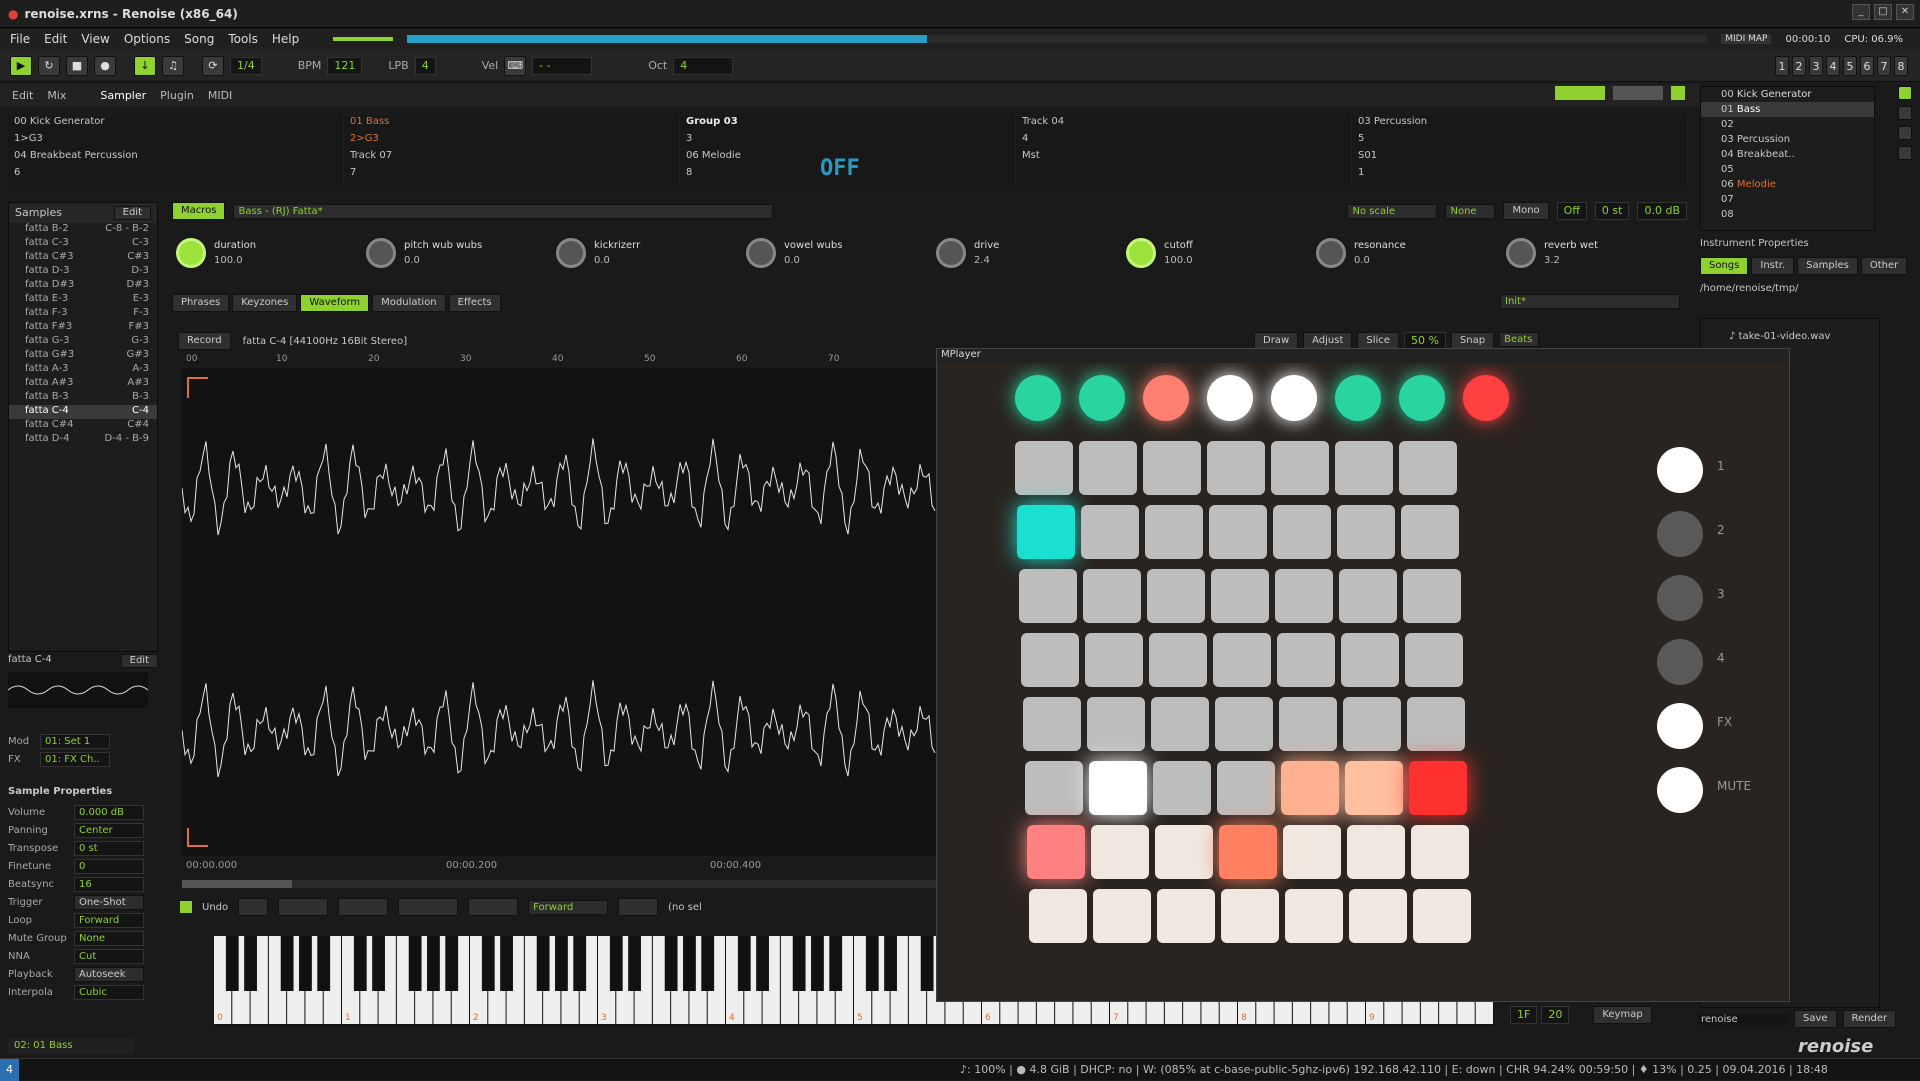 This screenshot has width=1920, height=1081. I want to click on instrument-item: 07, so click(1787, 199).